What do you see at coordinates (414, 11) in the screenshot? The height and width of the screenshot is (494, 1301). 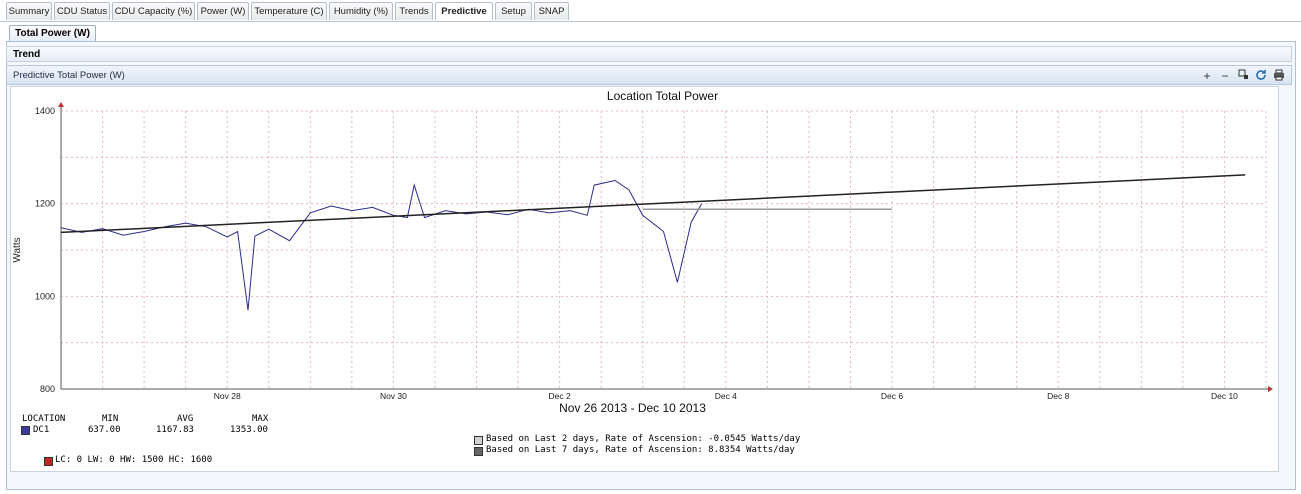 I see `tab-trends: Trends` at bounding box center [414, 11].